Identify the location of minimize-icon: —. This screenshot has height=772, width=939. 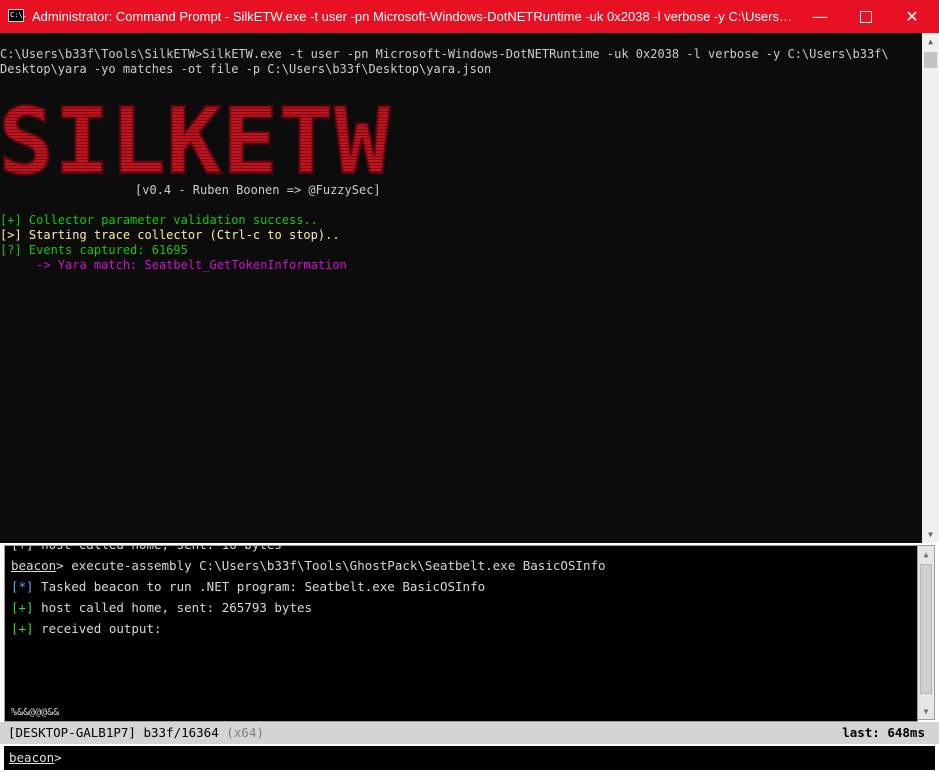
(820, 16).